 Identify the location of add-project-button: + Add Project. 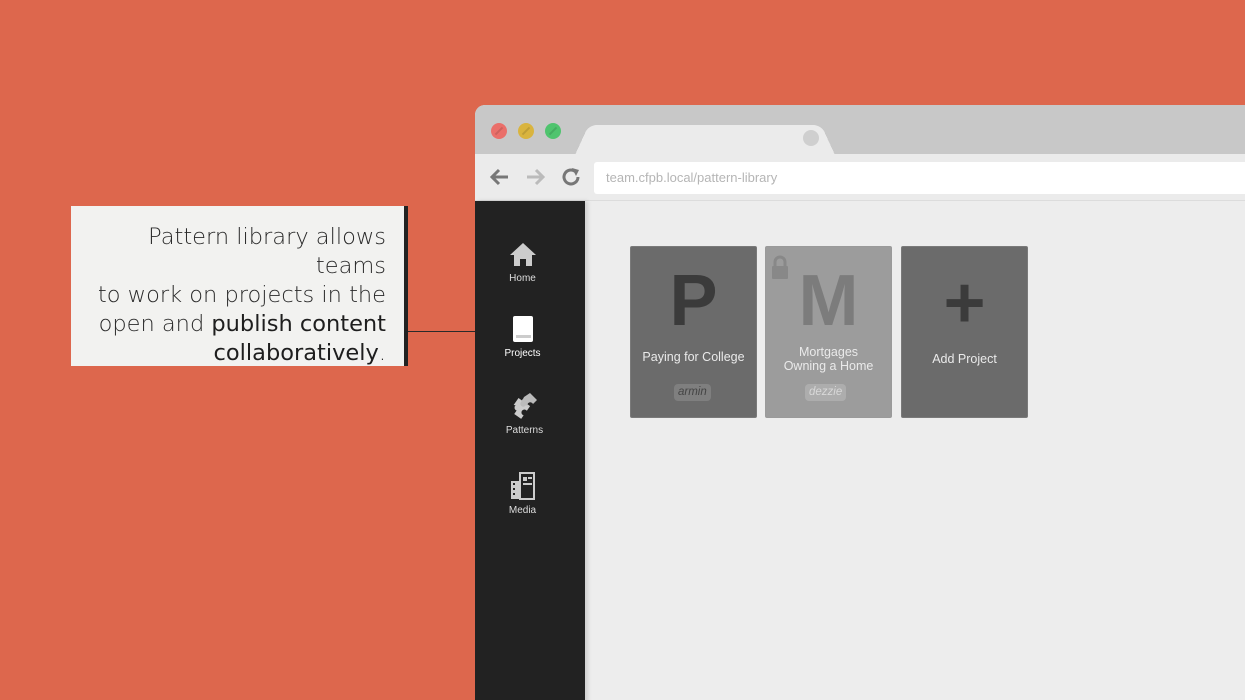
(964, 332).